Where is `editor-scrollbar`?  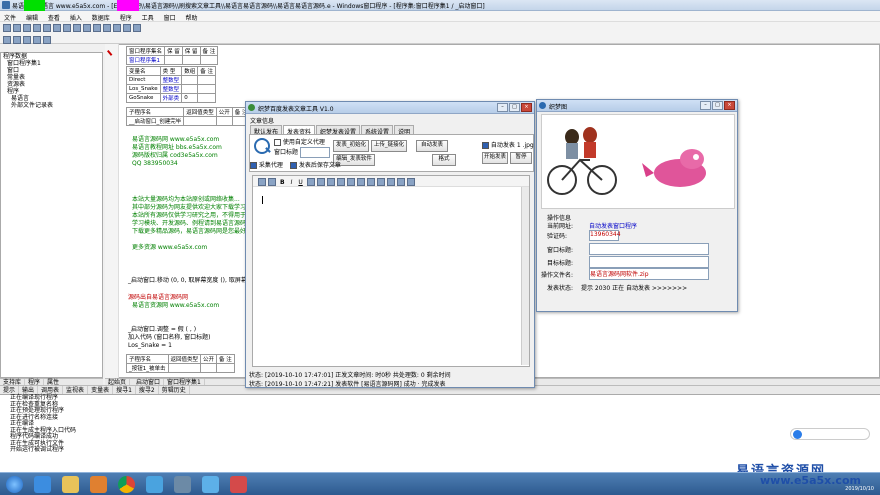 editor-scrollbar is located at coordinates (525, 276).